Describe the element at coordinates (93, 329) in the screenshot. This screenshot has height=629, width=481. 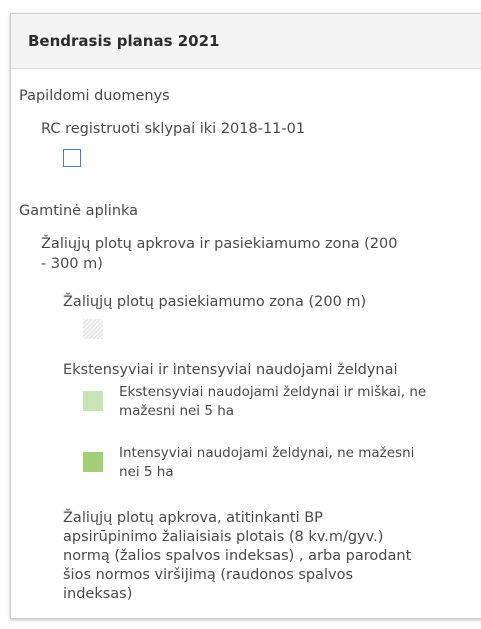
I see `zone-hatch-swatch-icon` at that location.